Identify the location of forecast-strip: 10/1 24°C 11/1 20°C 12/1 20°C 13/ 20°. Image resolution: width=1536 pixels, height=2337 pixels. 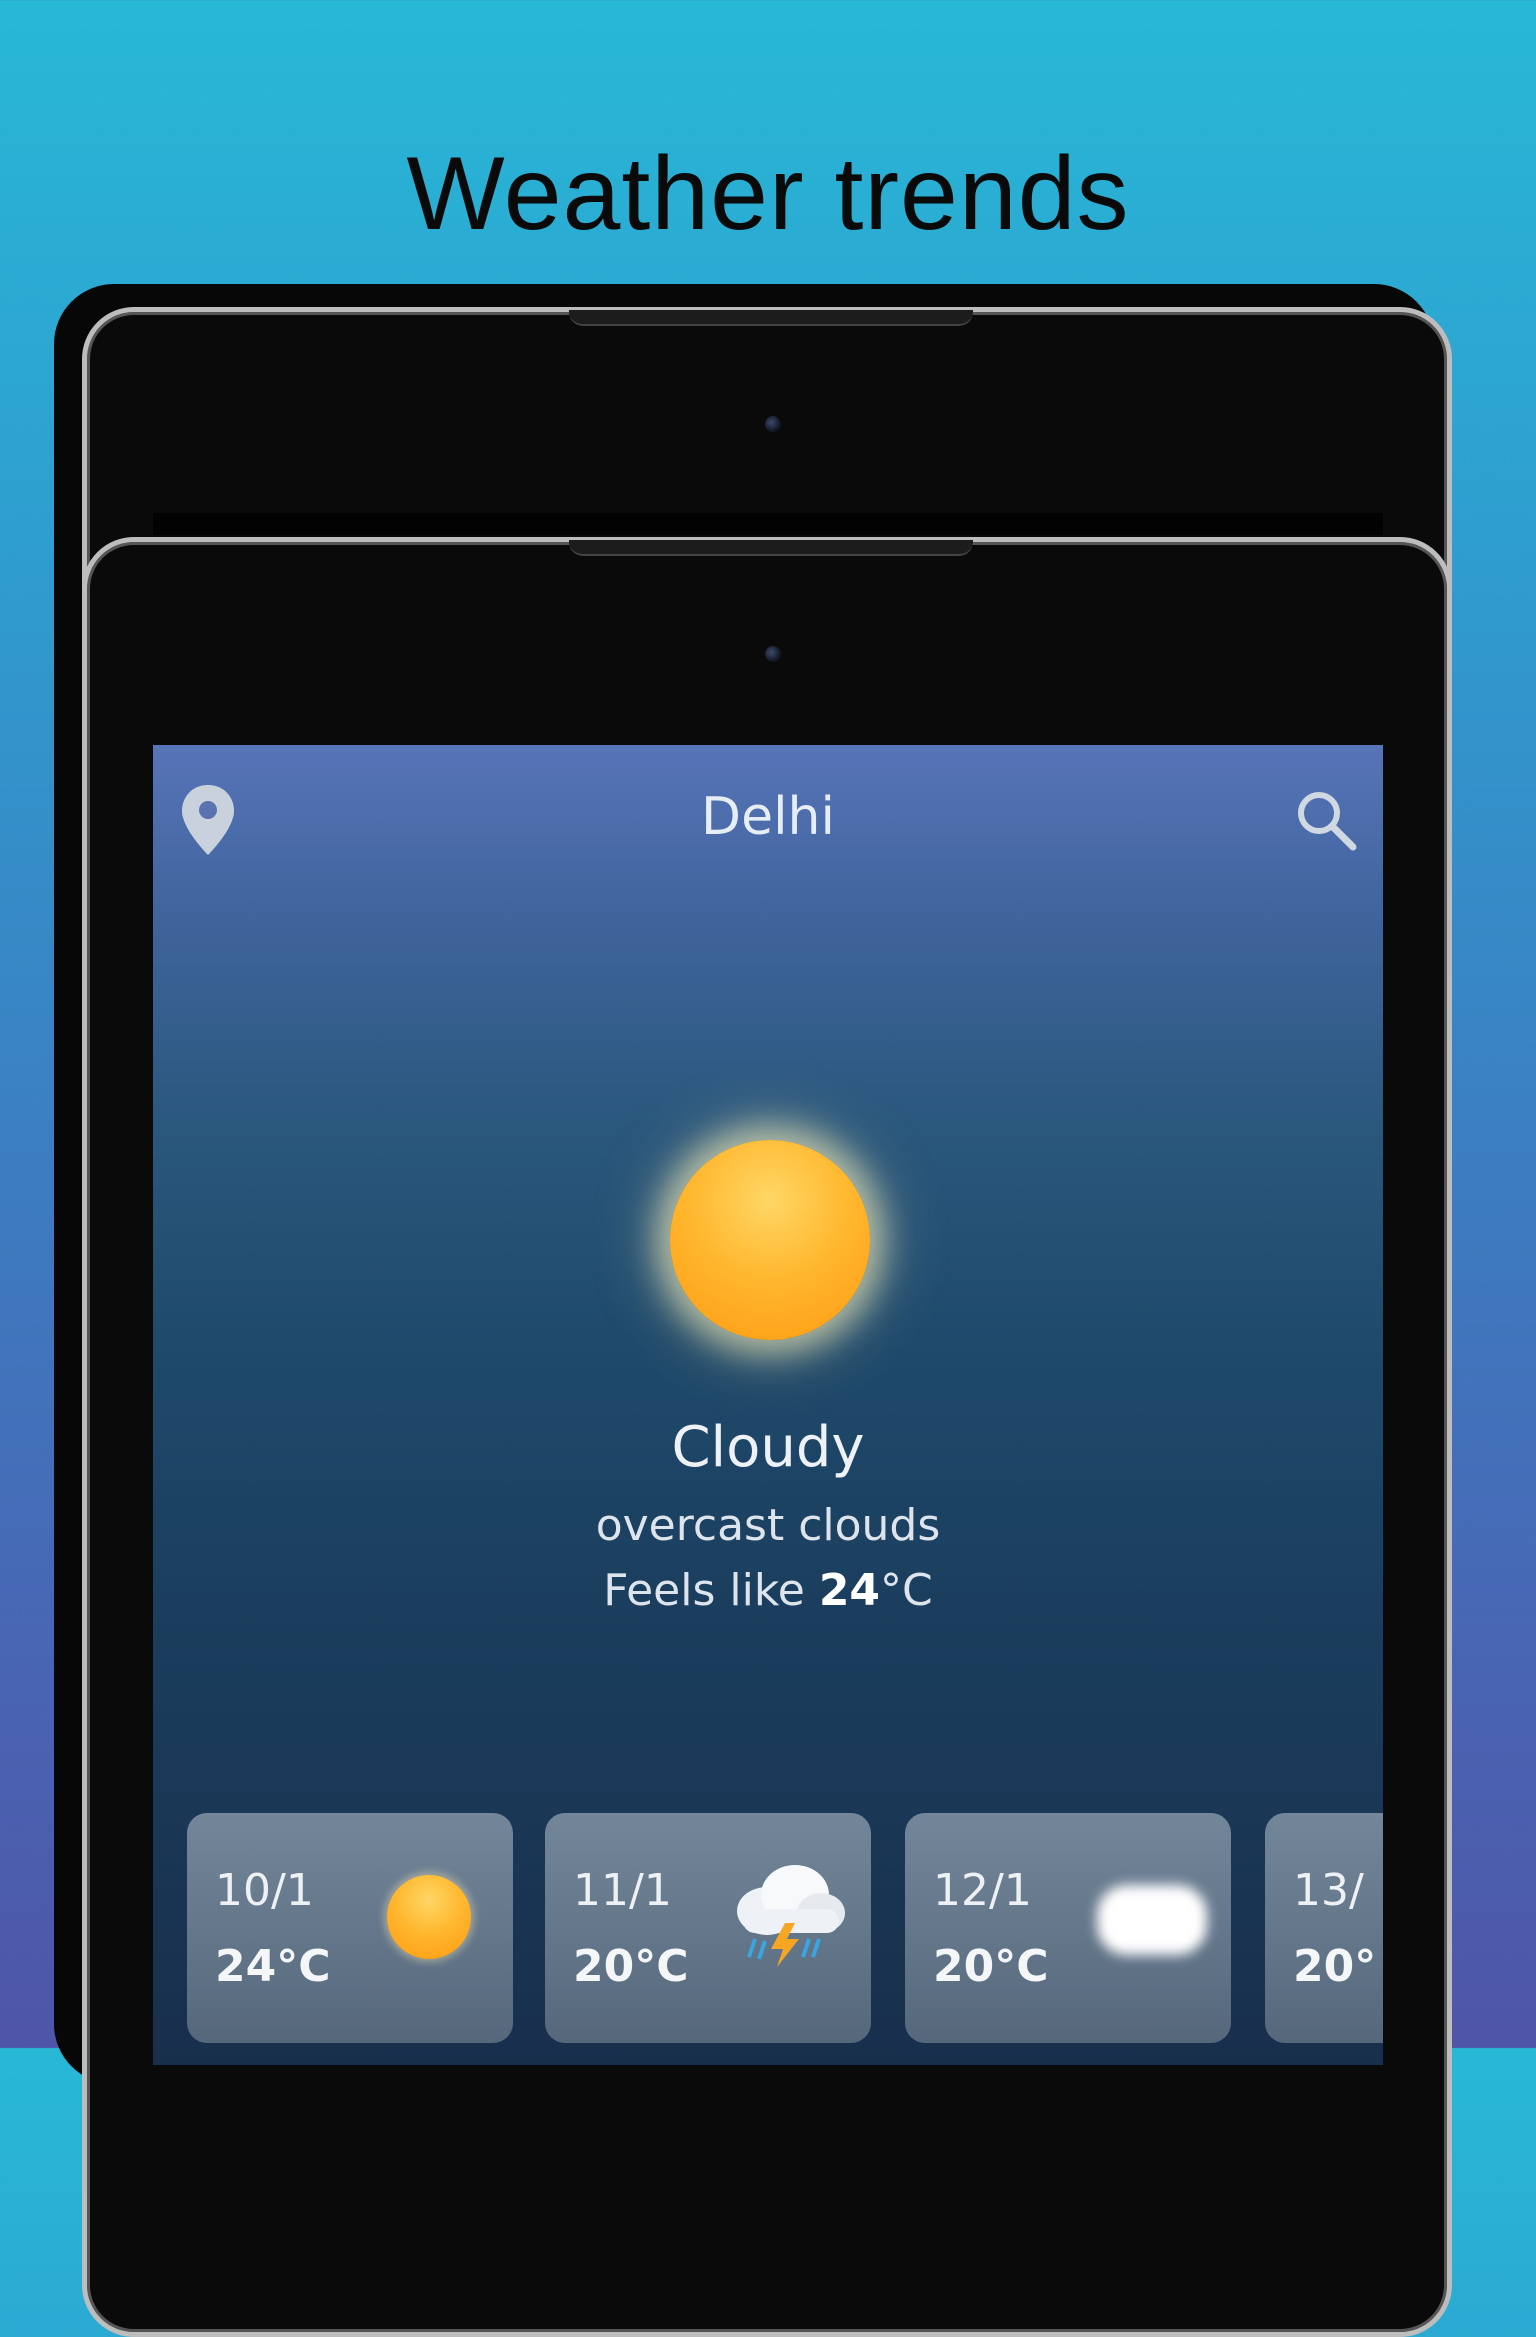
(785, 1933).